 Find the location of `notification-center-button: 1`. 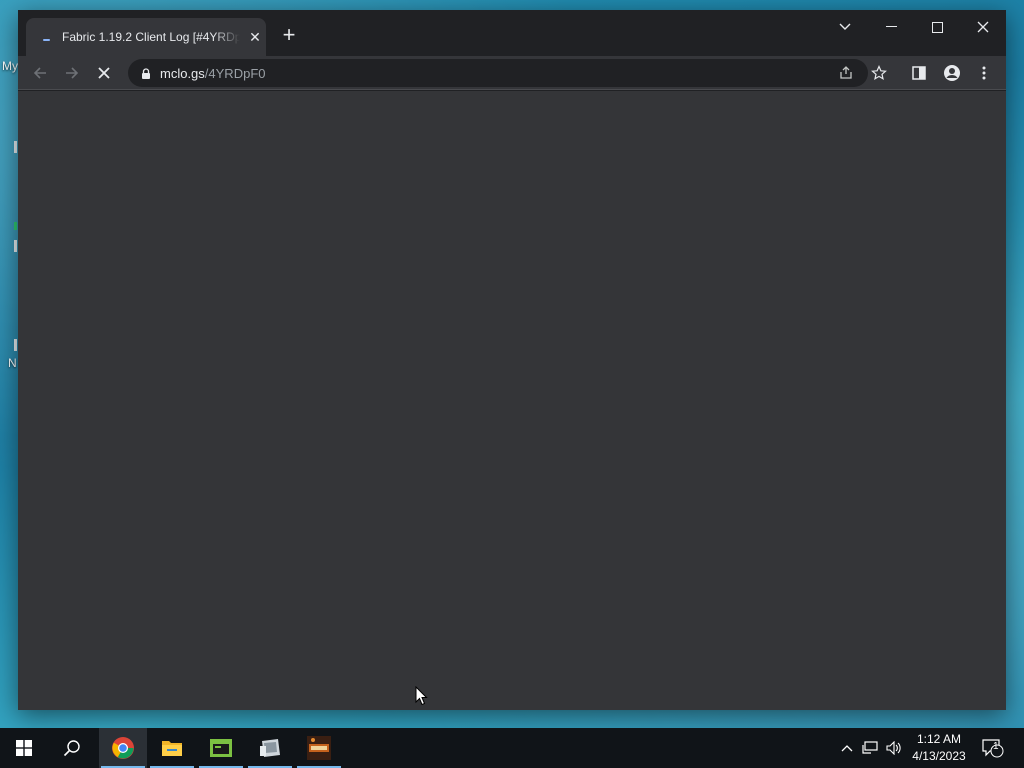

notification-center-button: 1 is located at coordinates (993, 748).